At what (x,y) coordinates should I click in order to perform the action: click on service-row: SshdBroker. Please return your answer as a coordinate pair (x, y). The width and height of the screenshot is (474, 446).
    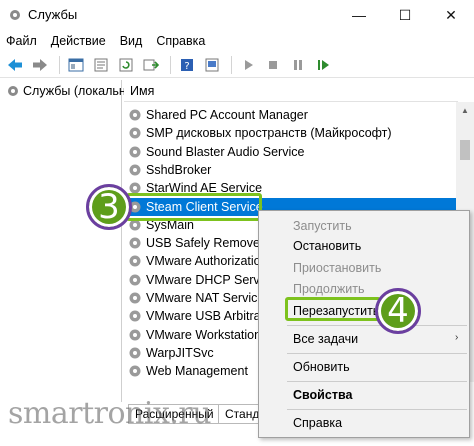
    Looking at the image, I should click on (293, 170).